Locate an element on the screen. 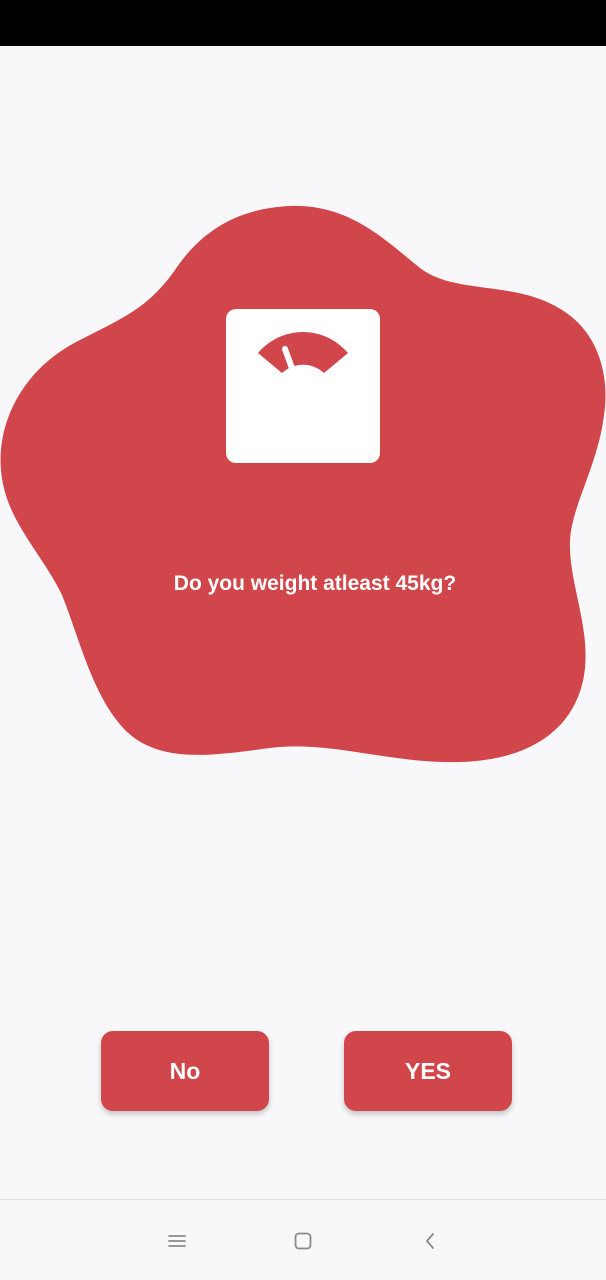 The image size is (606, 1280). back-button is located at coordinates (430, 1241).